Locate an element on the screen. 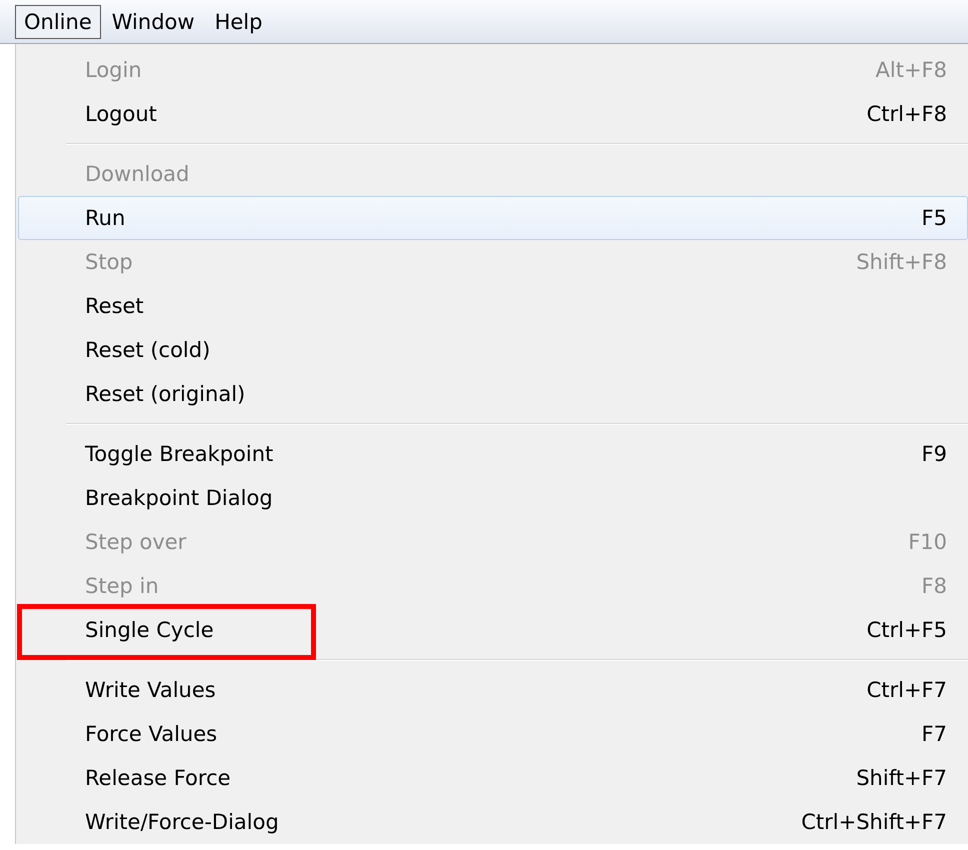 This screenshot has height=850, width=968. shortcut-label: Shift+F7 is located at coordinates (901, 778).